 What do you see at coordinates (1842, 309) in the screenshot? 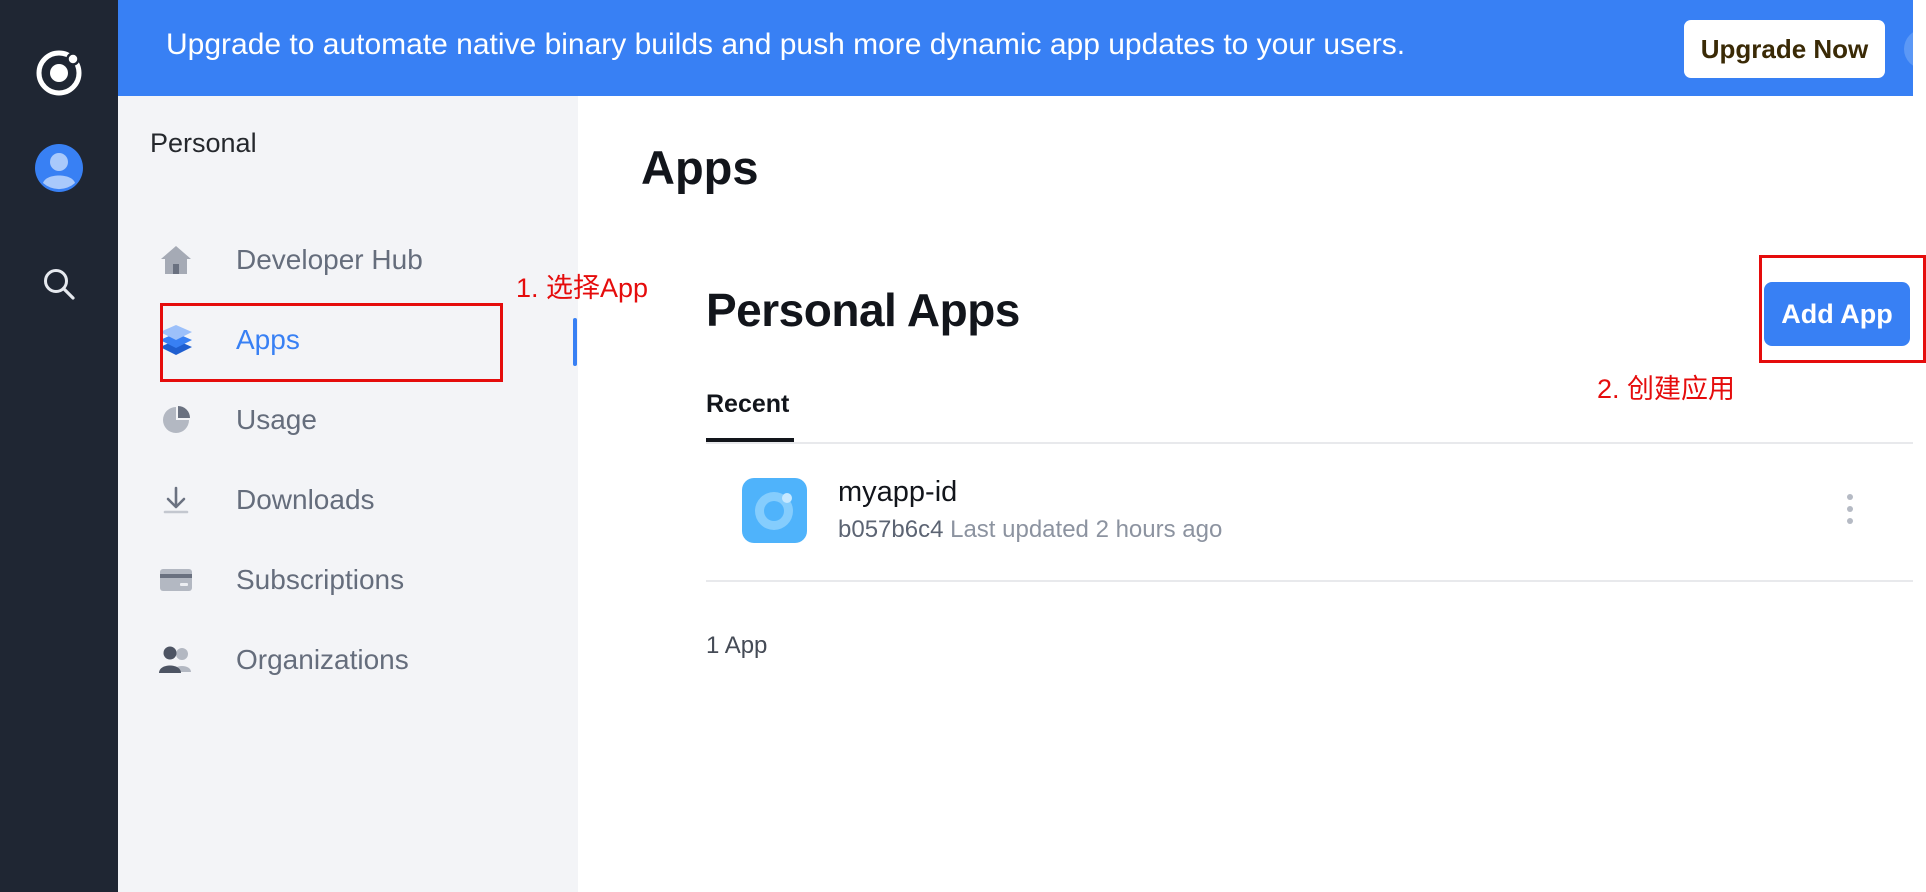
I see `annotation-box-add-app` at bounding box center [1842, 309].